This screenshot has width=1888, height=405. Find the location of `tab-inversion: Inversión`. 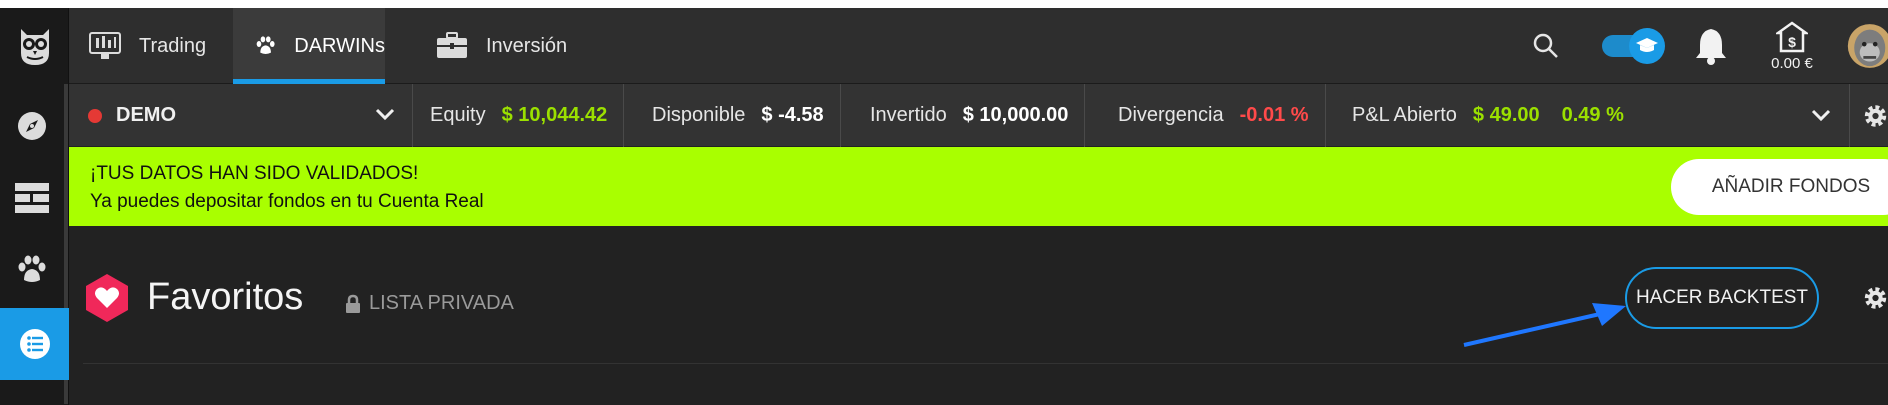

tab-inversion: Inversión is located at coordinates (511, 46).